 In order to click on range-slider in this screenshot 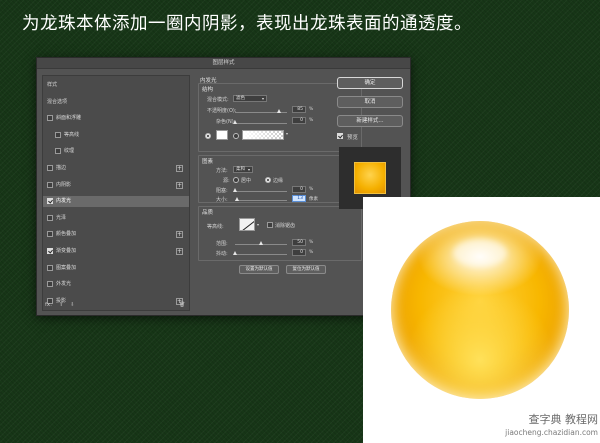, I will do `click(261, 243)`.